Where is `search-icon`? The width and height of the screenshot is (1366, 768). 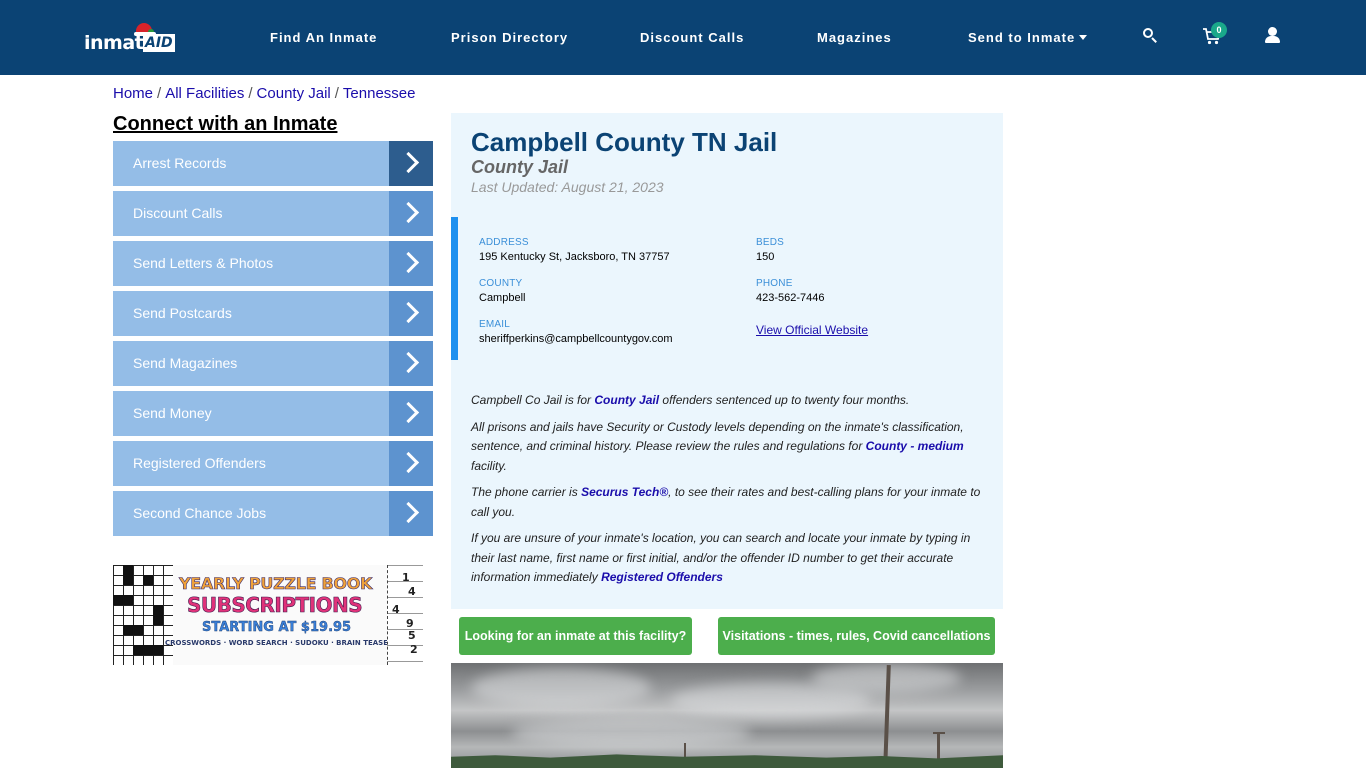 search-icon is located at coordinates (1150, 36).